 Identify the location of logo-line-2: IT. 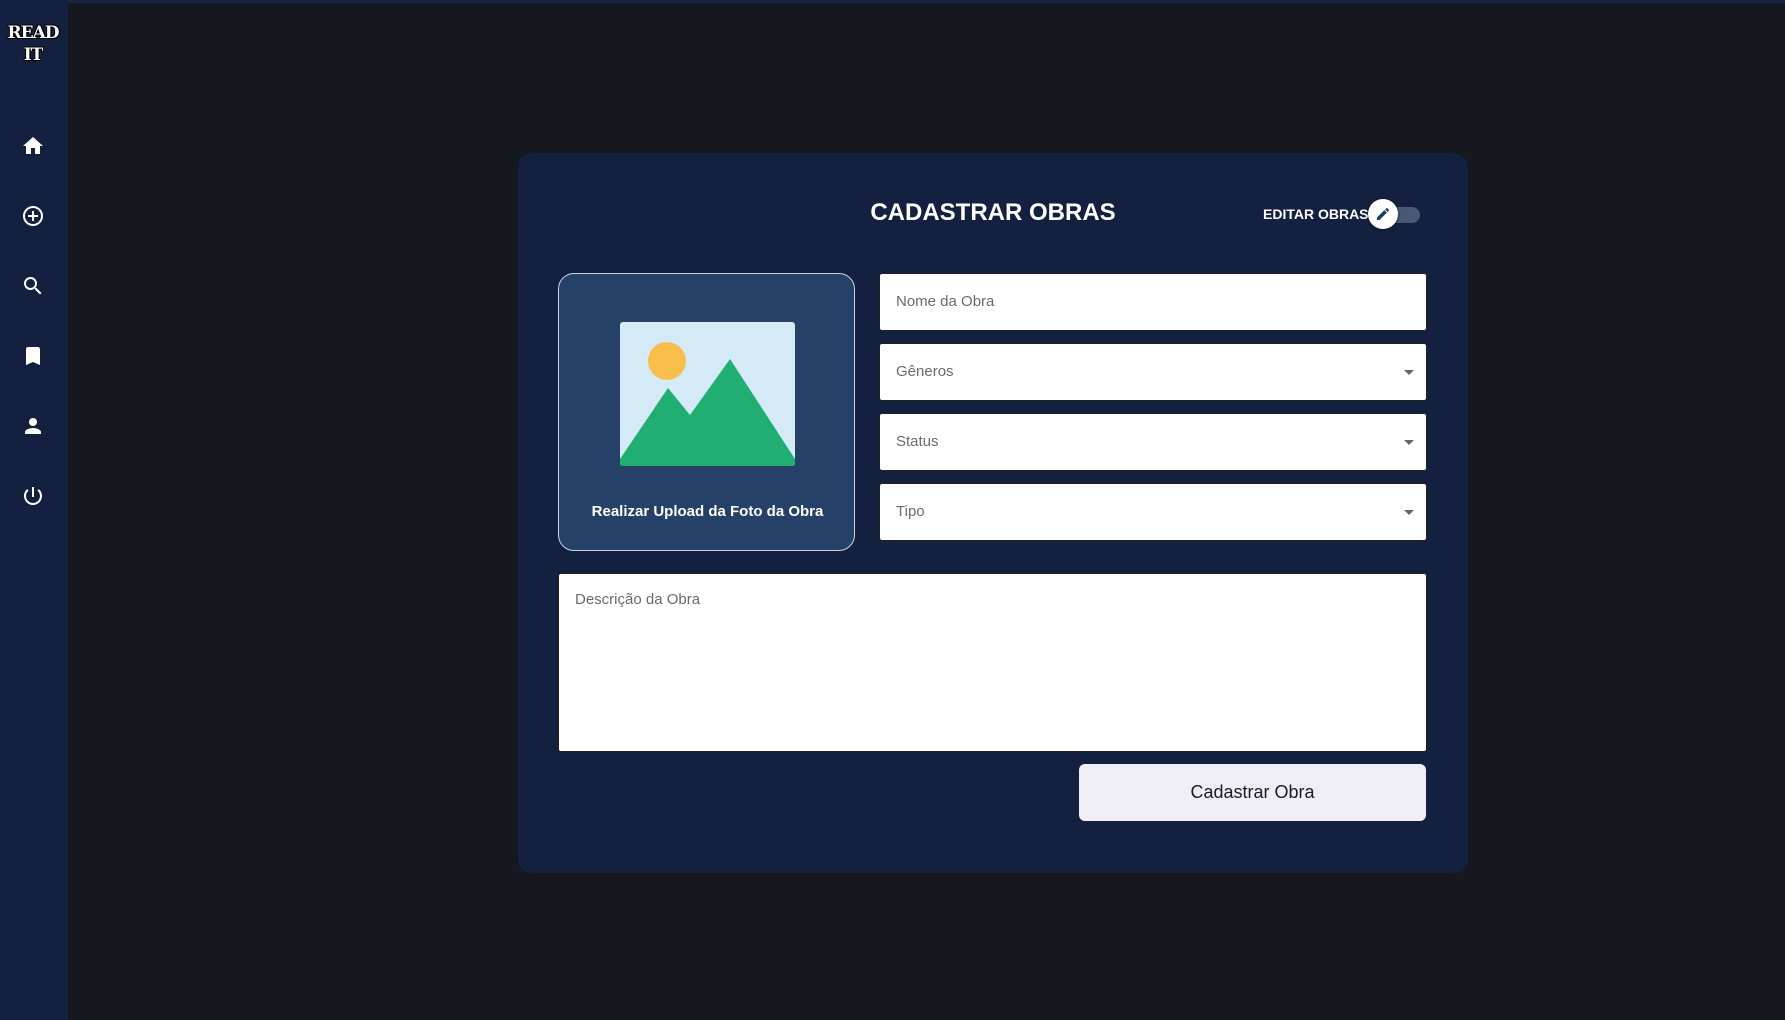
(33, 55).